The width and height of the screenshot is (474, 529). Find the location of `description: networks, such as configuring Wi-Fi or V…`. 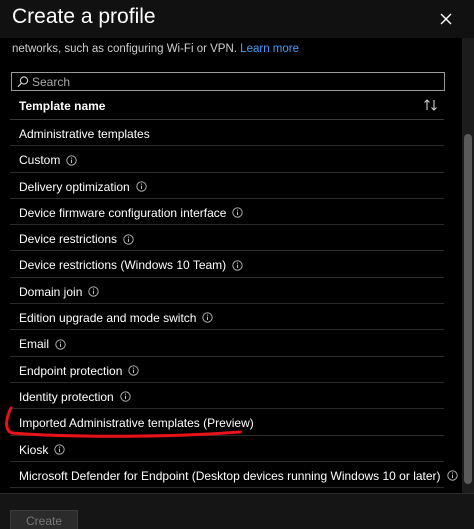

description: networks, such as configuring Wi-Fi or V… is located at coordinates (155, 49).